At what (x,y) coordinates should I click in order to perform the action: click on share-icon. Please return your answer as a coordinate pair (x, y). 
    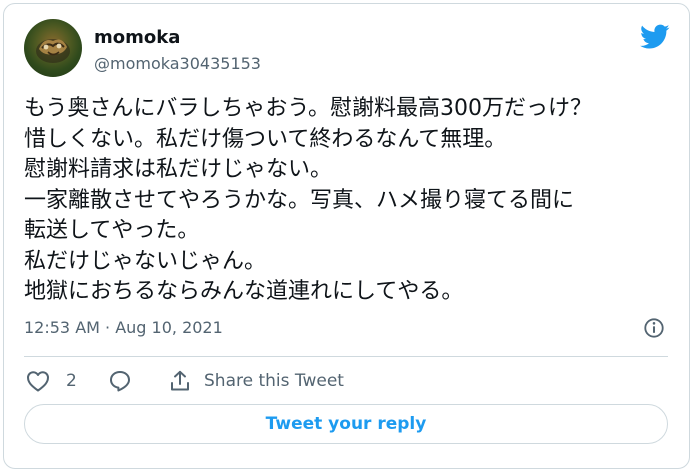
    Looking at the image, I should click on (180, 380).